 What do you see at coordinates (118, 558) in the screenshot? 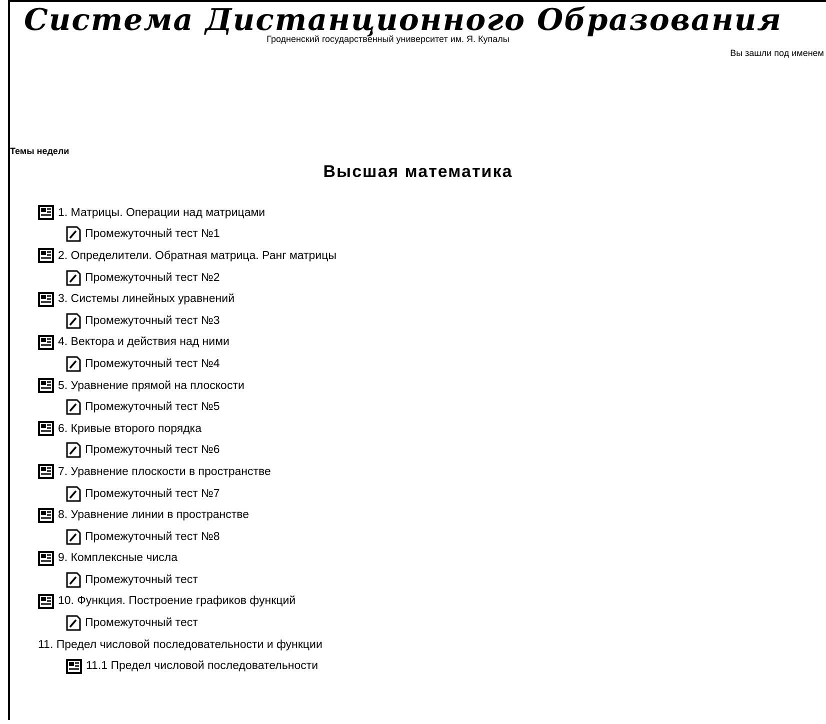
I see `topic-link: 9. Комплексные числа` at bounding box center [118, 558].